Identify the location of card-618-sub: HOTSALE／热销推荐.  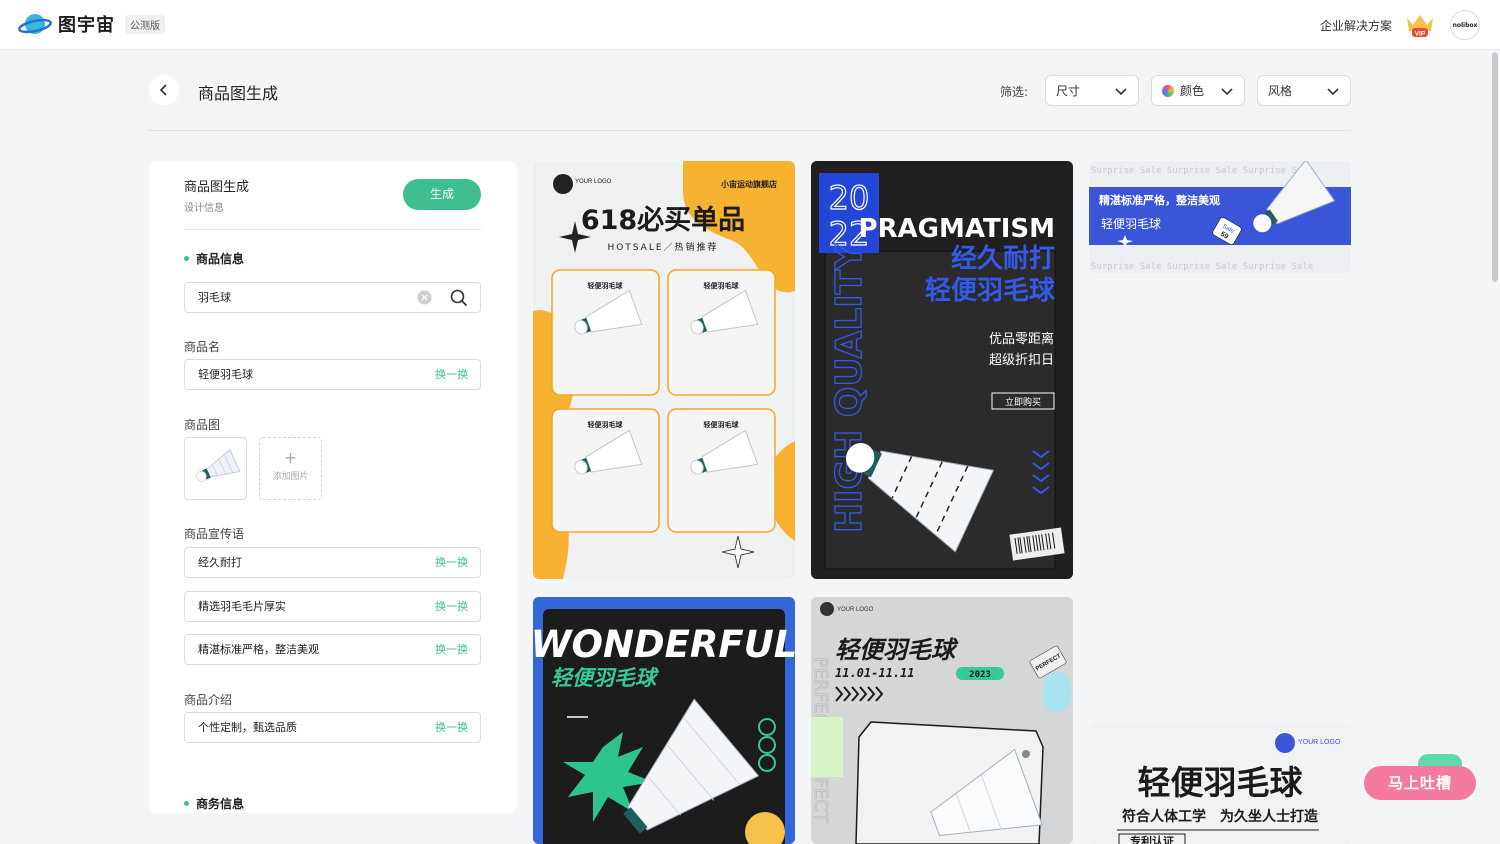
(662, 247).